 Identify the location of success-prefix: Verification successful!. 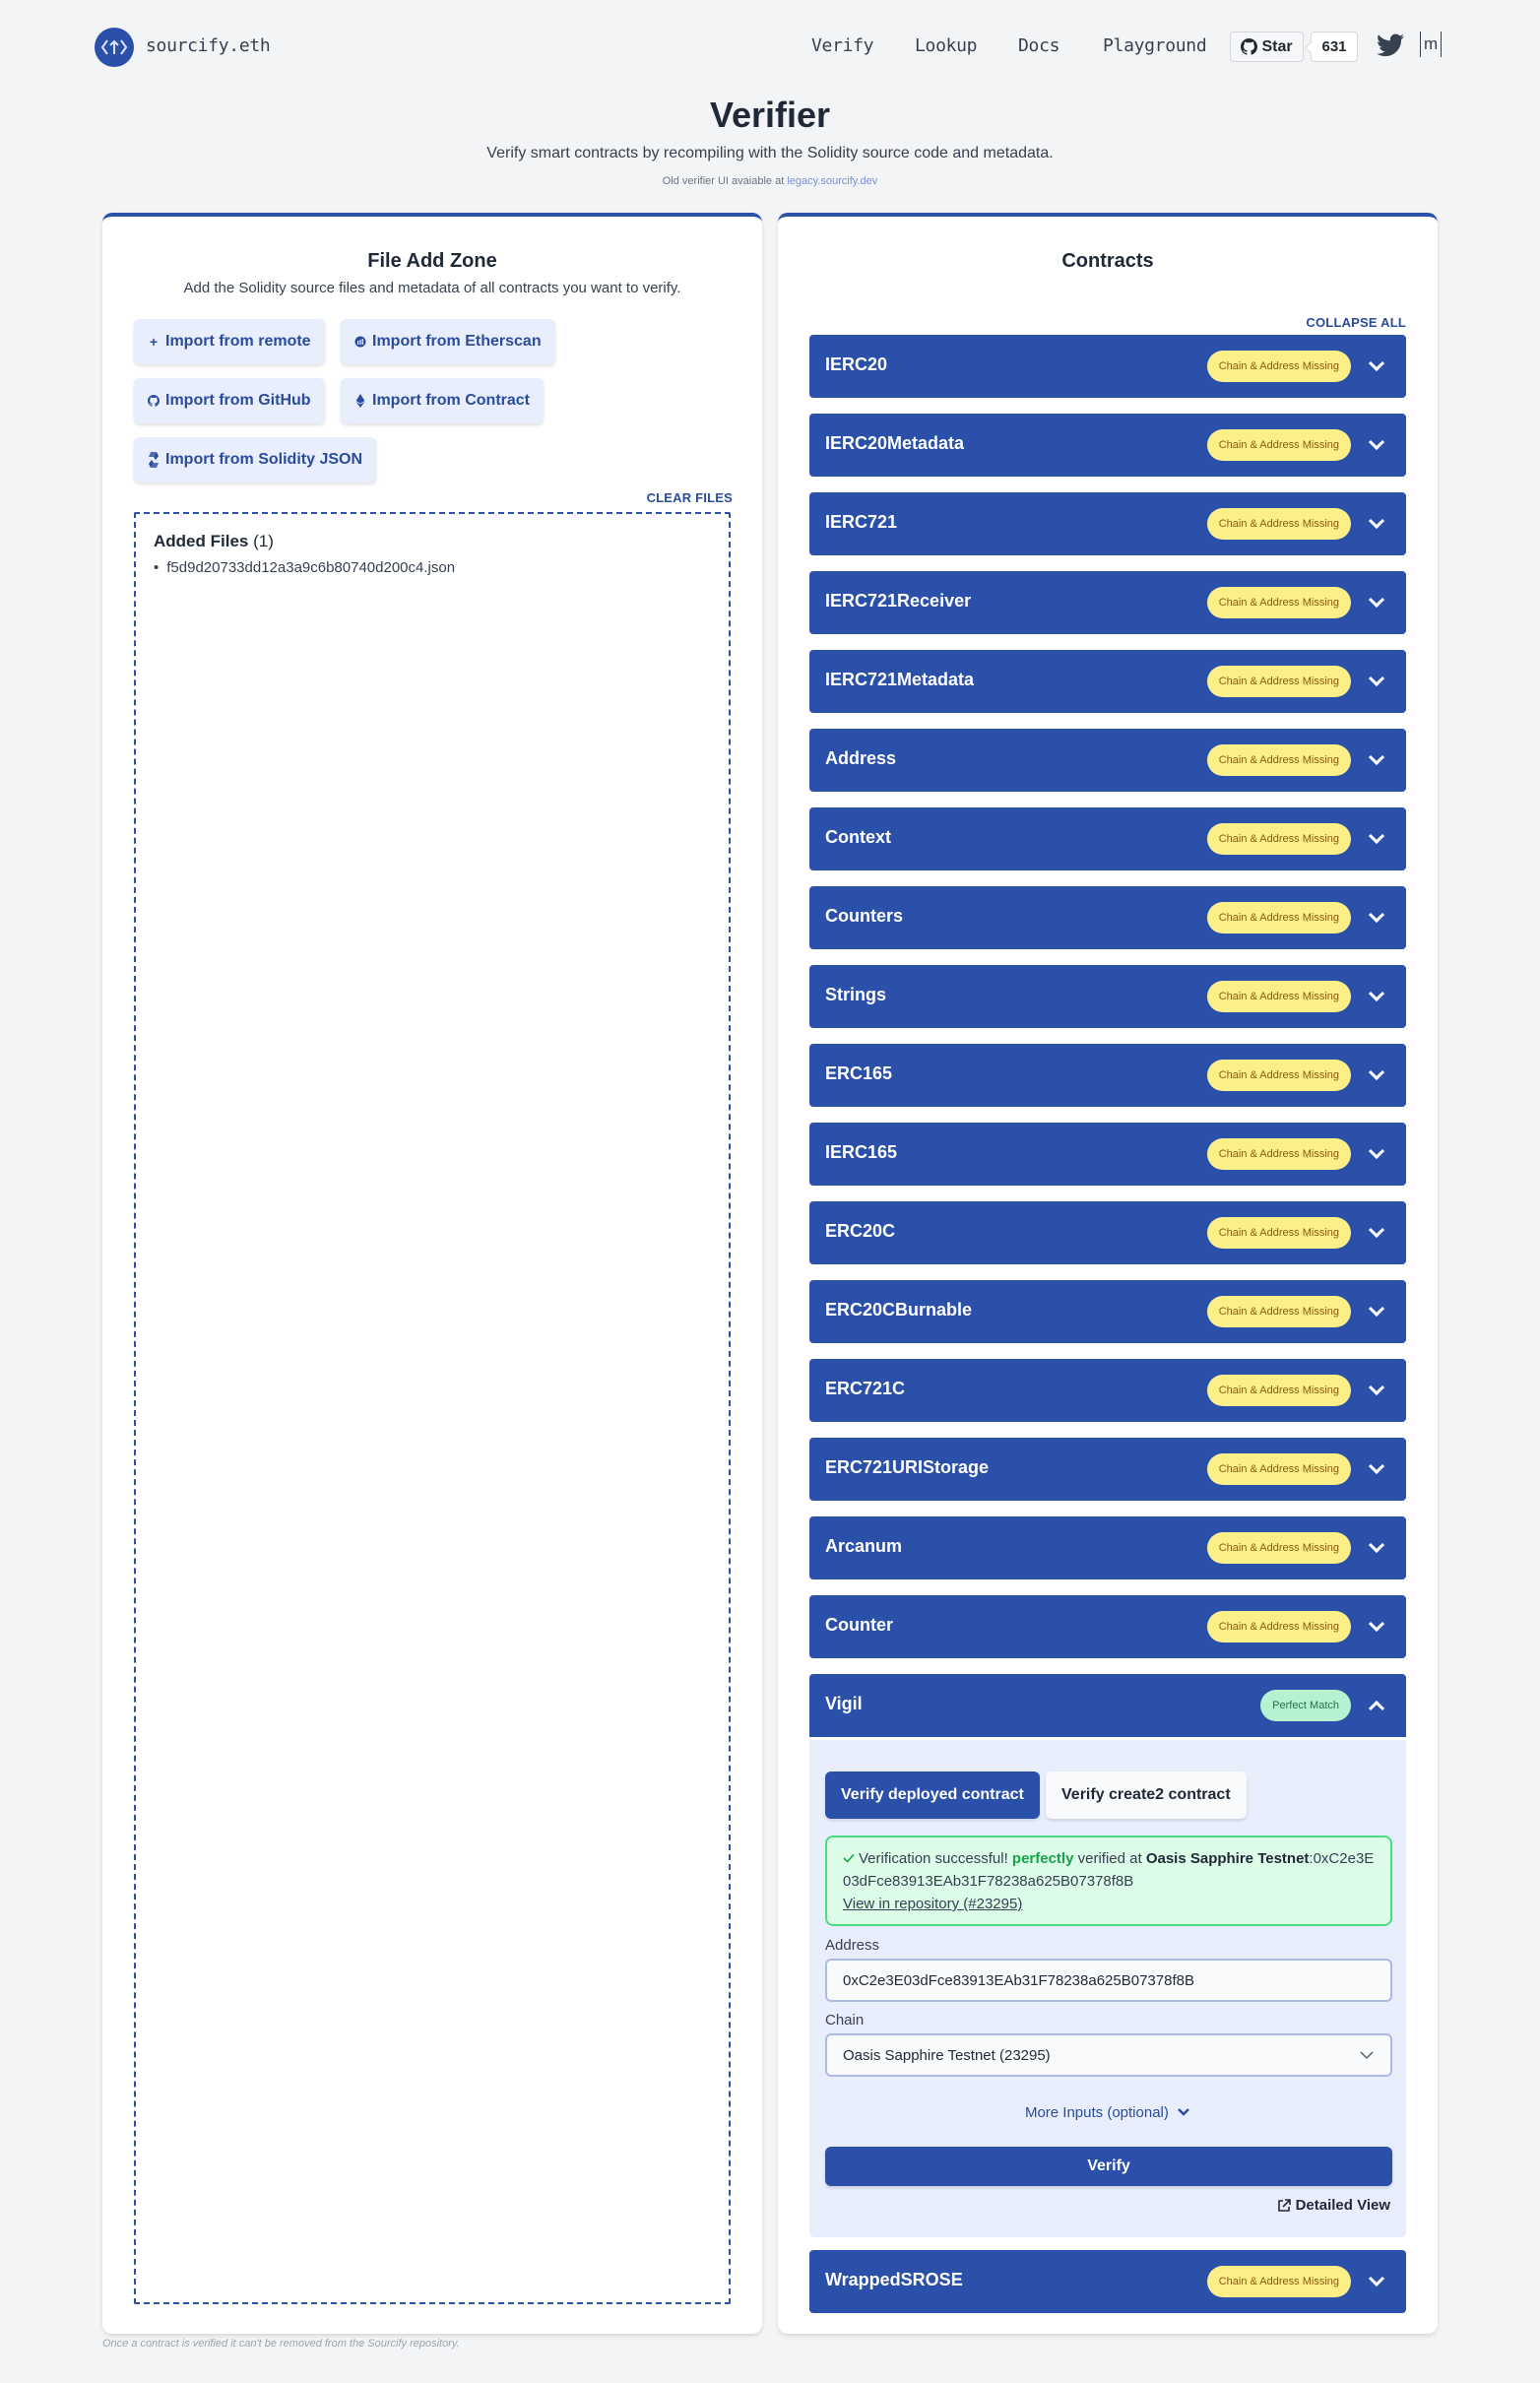
(935, 1859).